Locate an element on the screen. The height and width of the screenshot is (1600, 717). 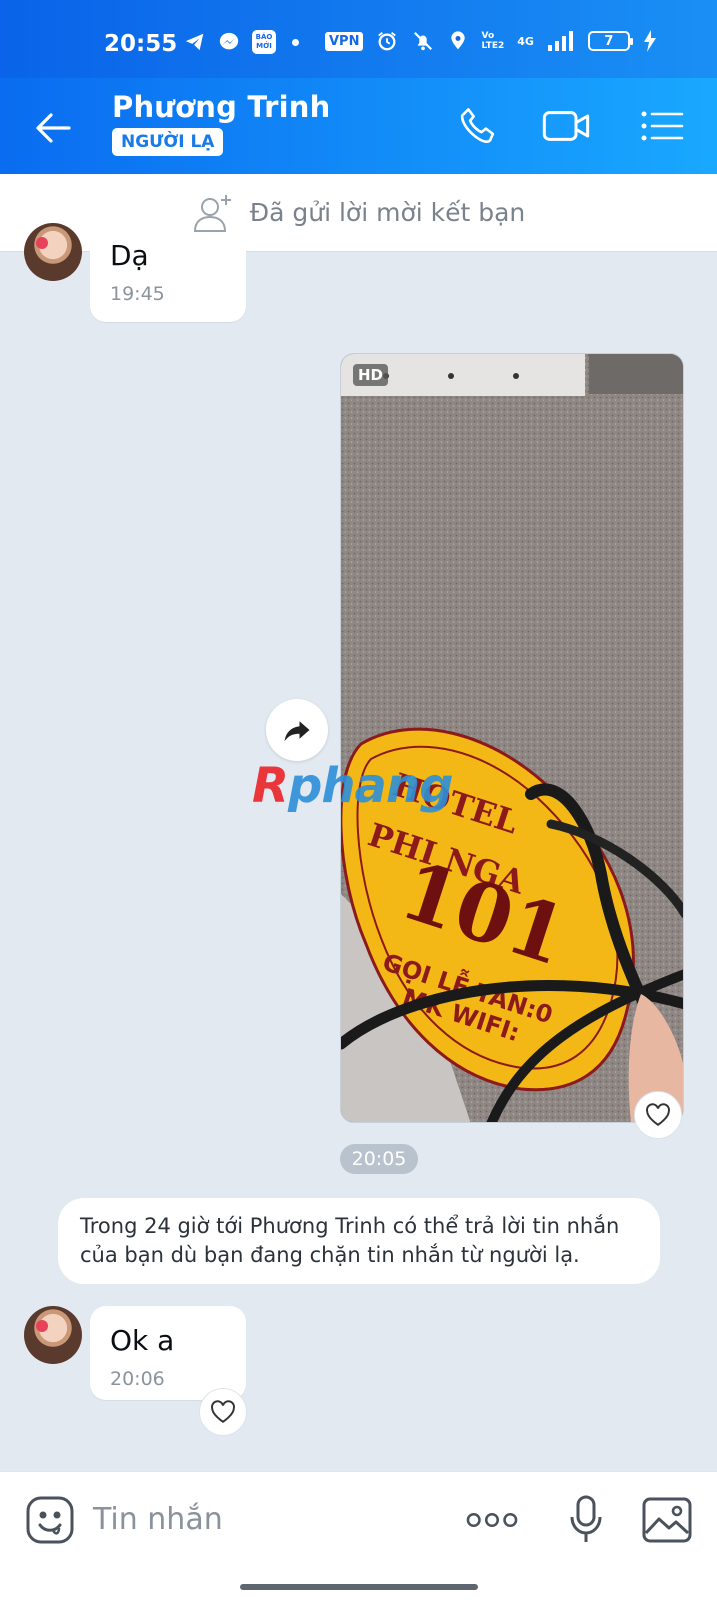
alarm-icon is located at coordinates (387, 41).